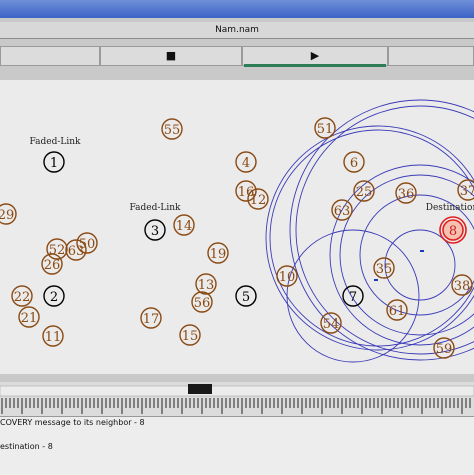 The image size is (474, 475). I want to click on node-label: 5, so click(246, 297).